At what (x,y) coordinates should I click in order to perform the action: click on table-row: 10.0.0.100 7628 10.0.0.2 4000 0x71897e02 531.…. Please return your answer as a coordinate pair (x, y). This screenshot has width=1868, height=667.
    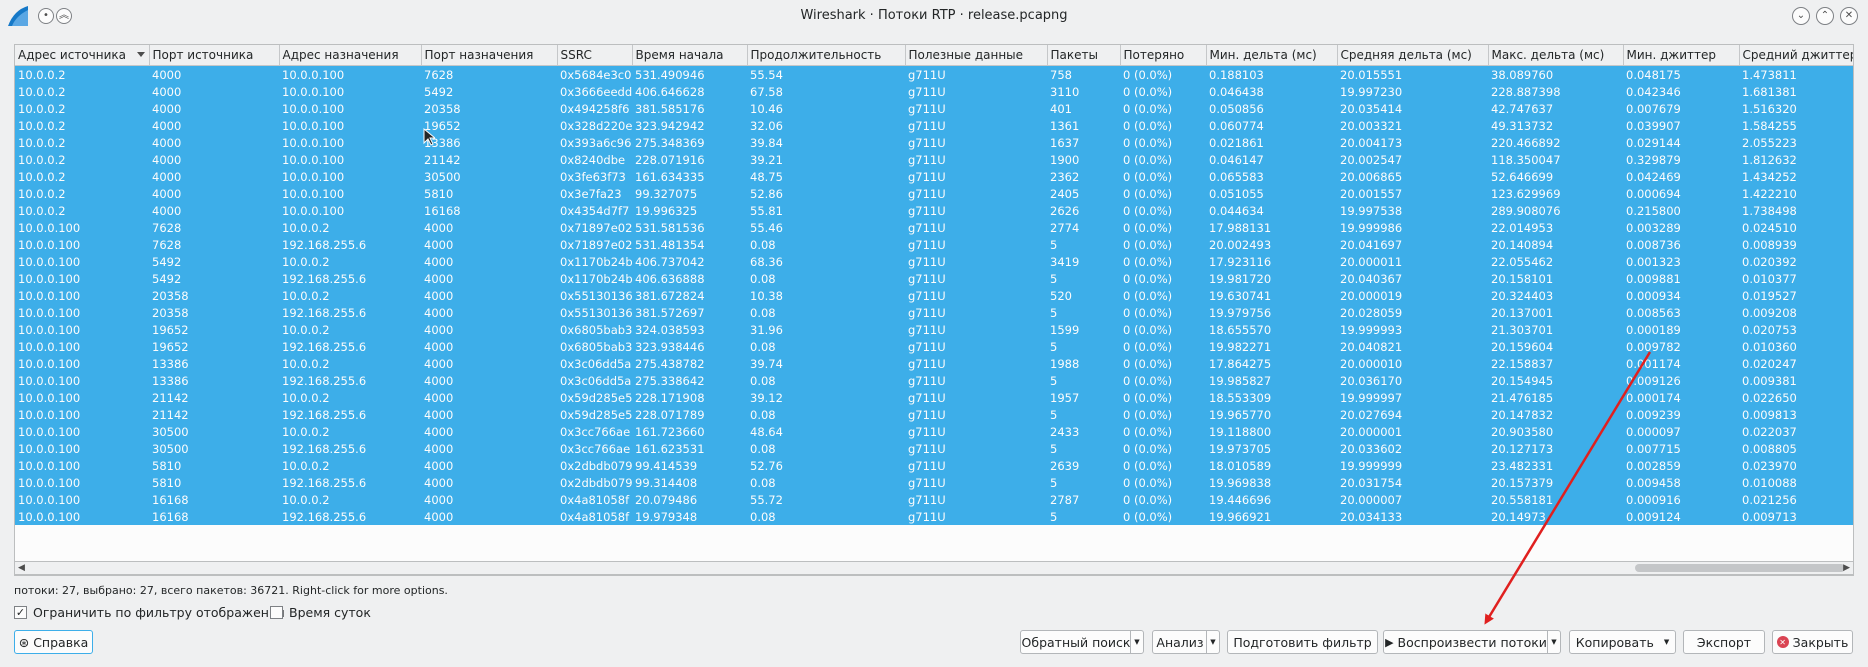
    Looking at the image, I should click on (934, 227).